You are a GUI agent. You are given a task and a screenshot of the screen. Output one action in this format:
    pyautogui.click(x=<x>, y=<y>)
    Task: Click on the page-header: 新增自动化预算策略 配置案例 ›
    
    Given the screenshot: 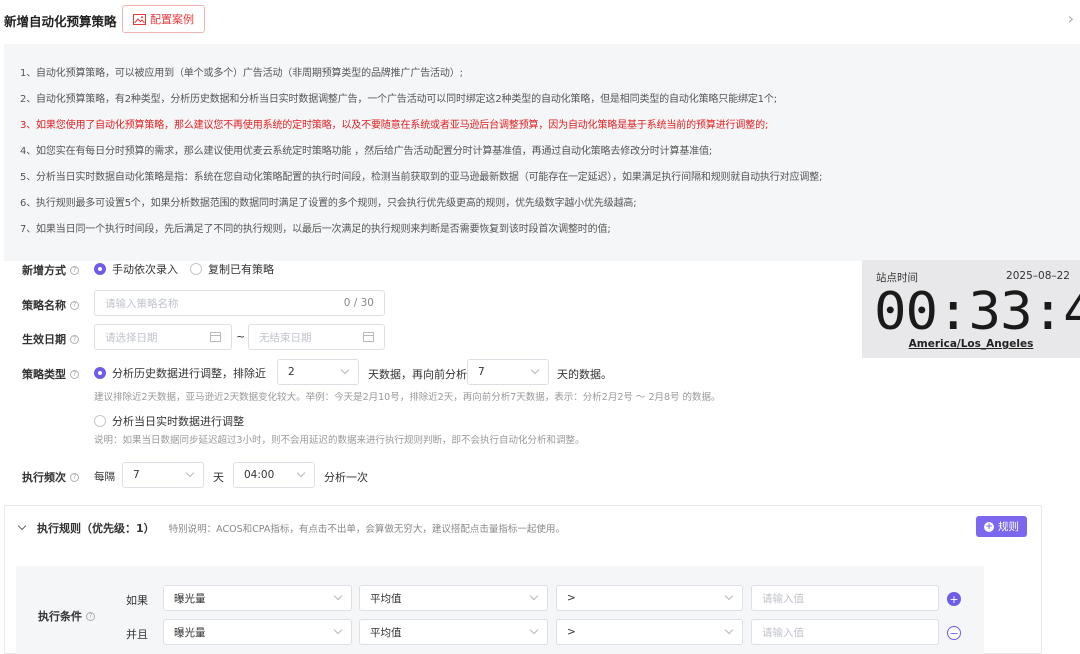 What is the action you would take?
    pyautogui.click(x=540, y=20)
    